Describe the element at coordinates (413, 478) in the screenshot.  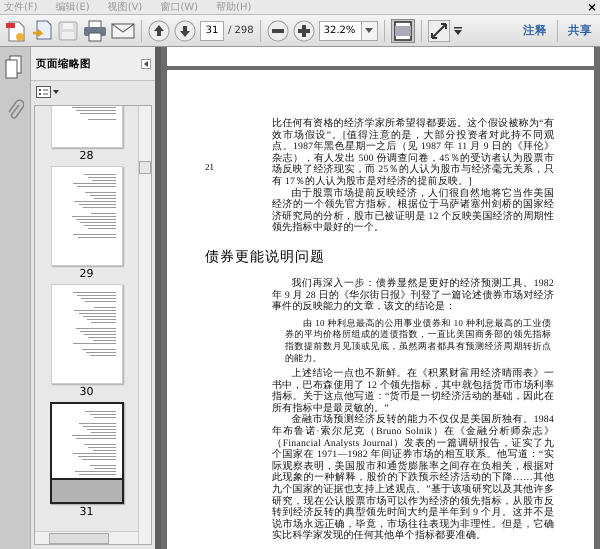
I see `paragraph: 金融市场预测经济反转的能力不仅仅是美国所独有。1984 年布鲁诺·索尔尼克（Bruno Solnik）在《金融分析师杂志》（Financial Analysts Journal）发表的一篇调研报告，证实了九个国家在 1971—1982 年间证券市场的相互联系。他写道：“实际观察表明，美国股市和通货膨胀率之间存在负相关，根据对此现象的一种解释，股价的下跌预示经济活动的下降……其他九个国家的证据也支持上述观点。”基于该项研究以及其他许多研究，现在公认股票市场可以作为经济的领先指标，从股市反转到经济反转的典型领先时间大约是半年到 9 个月。这并不是说市场永远正确，毕竟，市场往往表现为非理性。但是，它确实比科学家发现的任何其他单个指标都要准确。` at that location.